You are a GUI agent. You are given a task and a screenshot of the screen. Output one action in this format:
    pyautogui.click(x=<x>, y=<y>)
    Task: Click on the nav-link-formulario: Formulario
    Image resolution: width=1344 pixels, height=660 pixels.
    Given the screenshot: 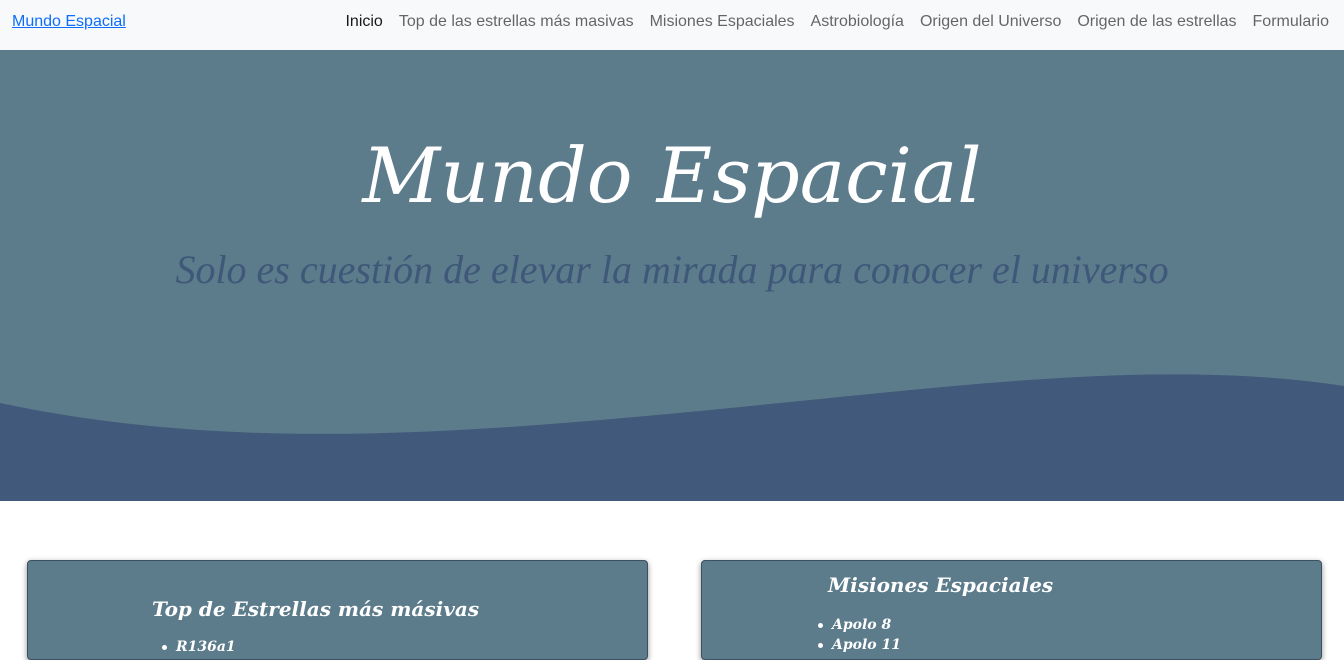 What is the action you would take?
    pyautogui.click(x=1287, y=22)
    